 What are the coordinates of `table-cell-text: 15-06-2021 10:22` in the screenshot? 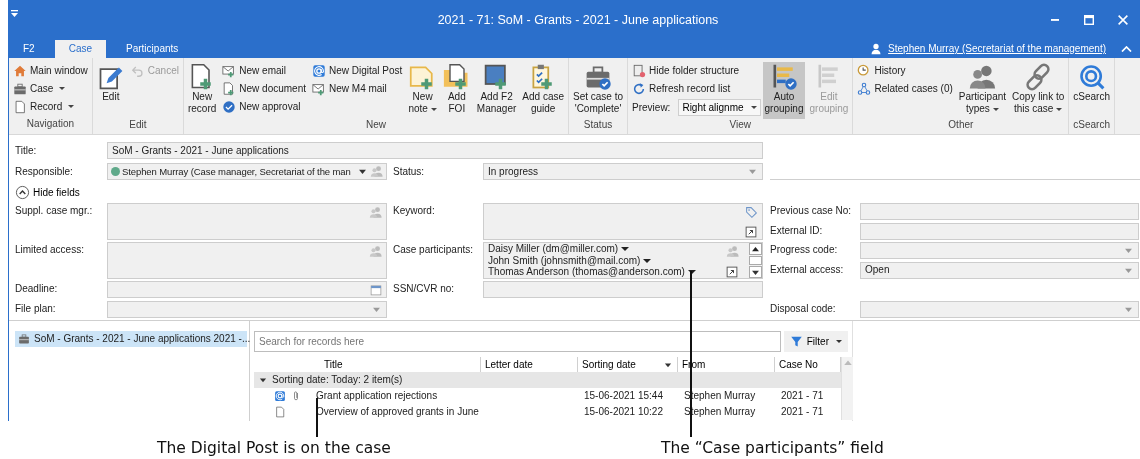 It's located at (623, 412).